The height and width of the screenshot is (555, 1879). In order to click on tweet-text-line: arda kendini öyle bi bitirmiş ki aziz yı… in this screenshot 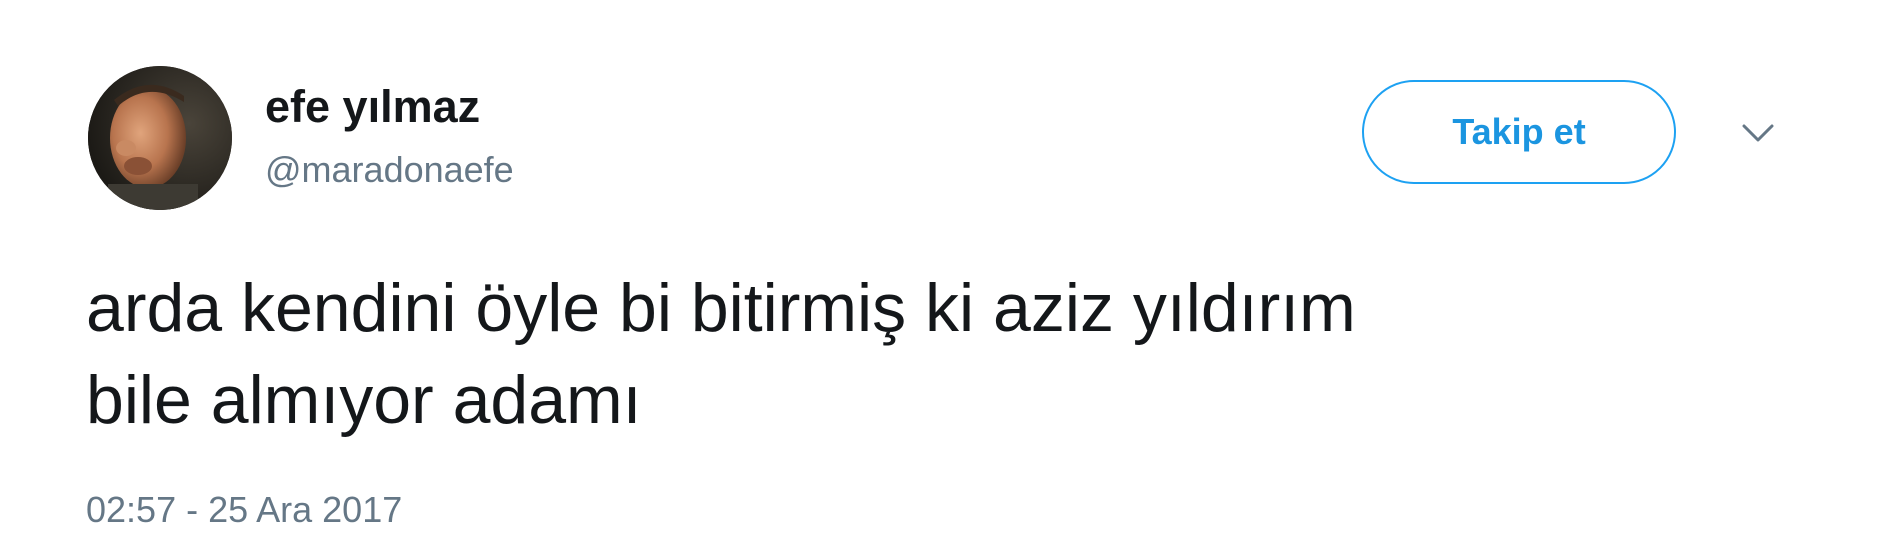, I will do `click(721, 308)`.